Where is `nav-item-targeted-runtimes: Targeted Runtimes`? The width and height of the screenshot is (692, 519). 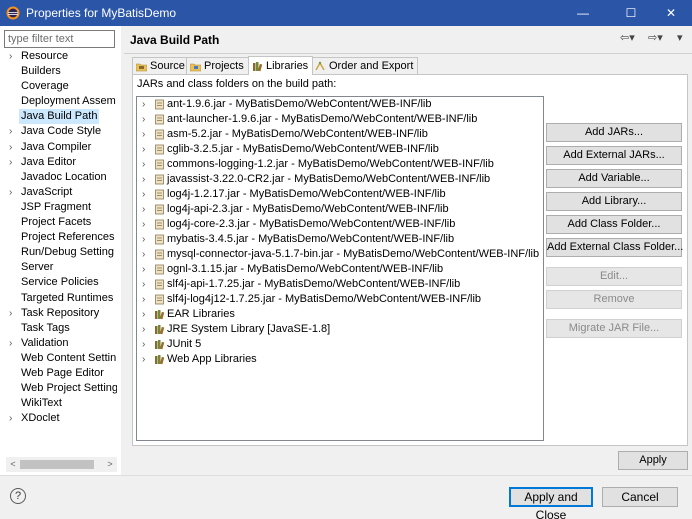 nav-item-targeted-runtimes: Targeted Runtimes is located at coordinates (58, 298).